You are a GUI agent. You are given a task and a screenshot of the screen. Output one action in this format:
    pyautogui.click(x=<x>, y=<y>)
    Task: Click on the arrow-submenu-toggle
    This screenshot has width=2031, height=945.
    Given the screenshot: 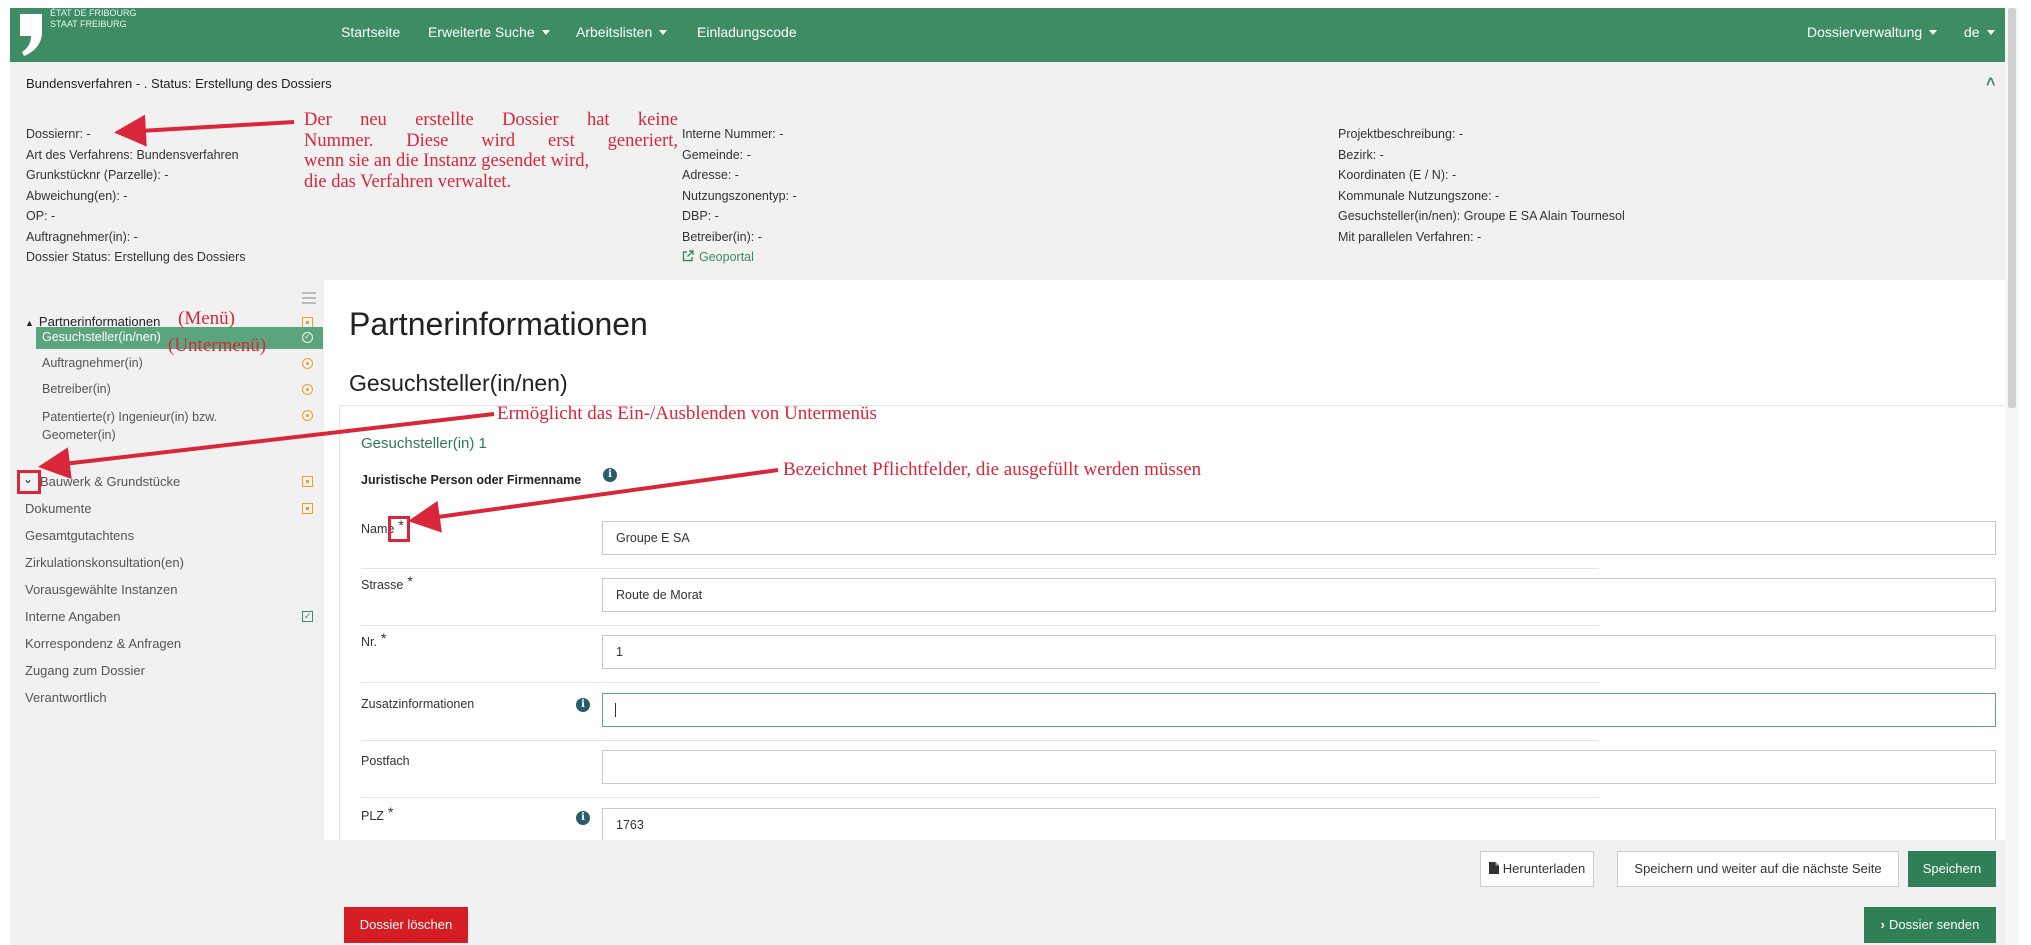 What is the action you would take?
    pyautogui.click(x=266, y=446)
    